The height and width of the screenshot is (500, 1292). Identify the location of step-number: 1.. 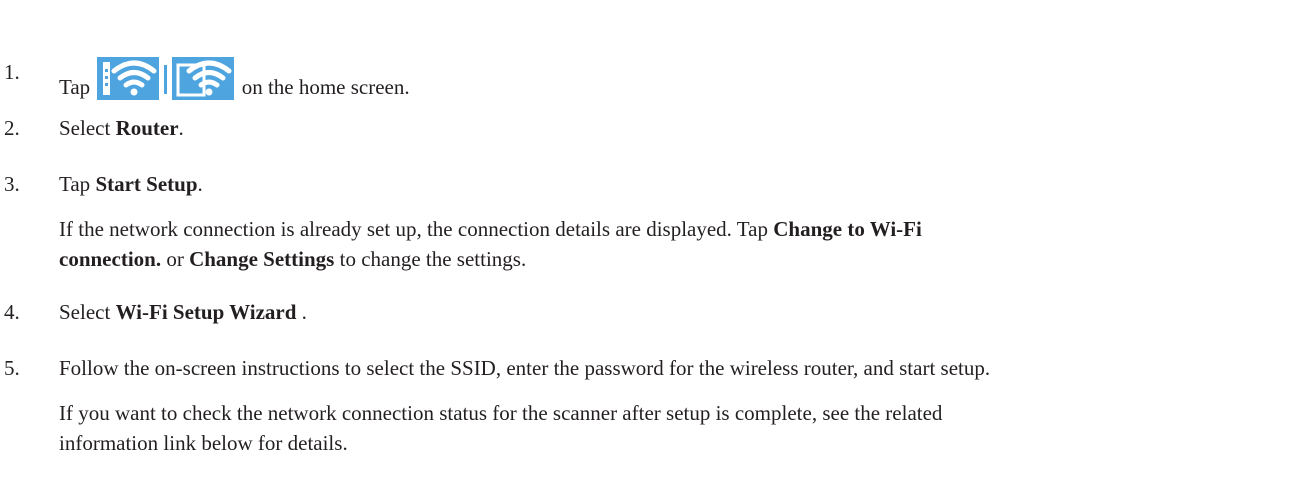
(12, 72).